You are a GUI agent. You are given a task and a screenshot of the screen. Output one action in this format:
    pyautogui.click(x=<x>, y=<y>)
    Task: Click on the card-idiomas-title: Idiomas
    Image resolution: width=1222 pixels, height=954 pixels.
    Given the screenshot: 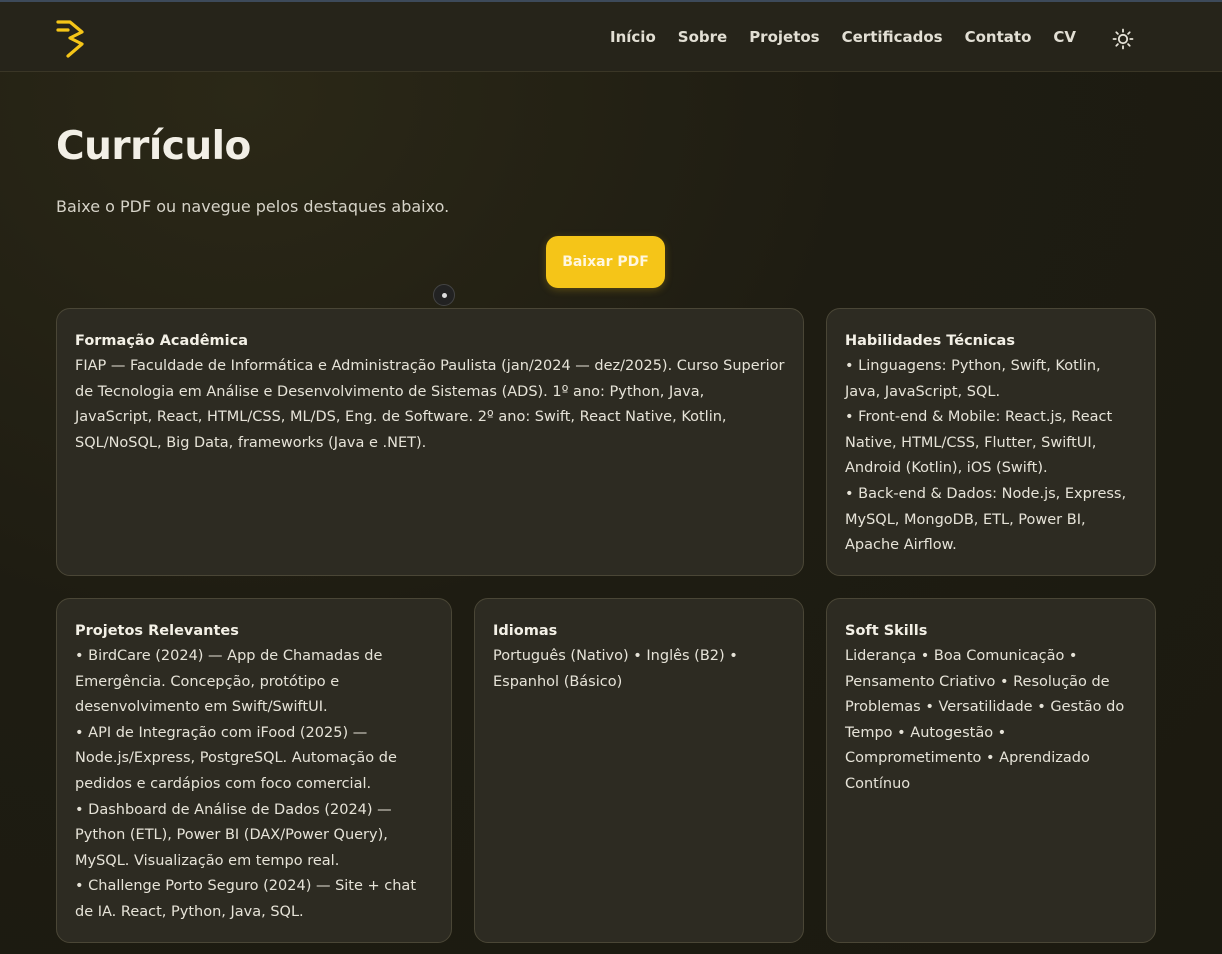 What is the action you would take?
    pyautogui.click(x=525, y=631)
    